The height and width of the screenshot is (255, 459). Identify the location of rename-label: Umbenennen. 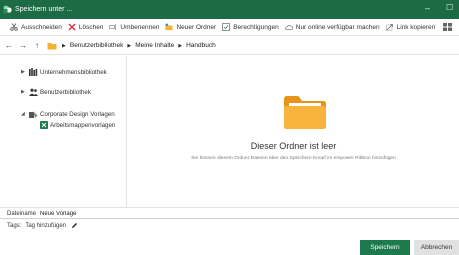
(140, 27).